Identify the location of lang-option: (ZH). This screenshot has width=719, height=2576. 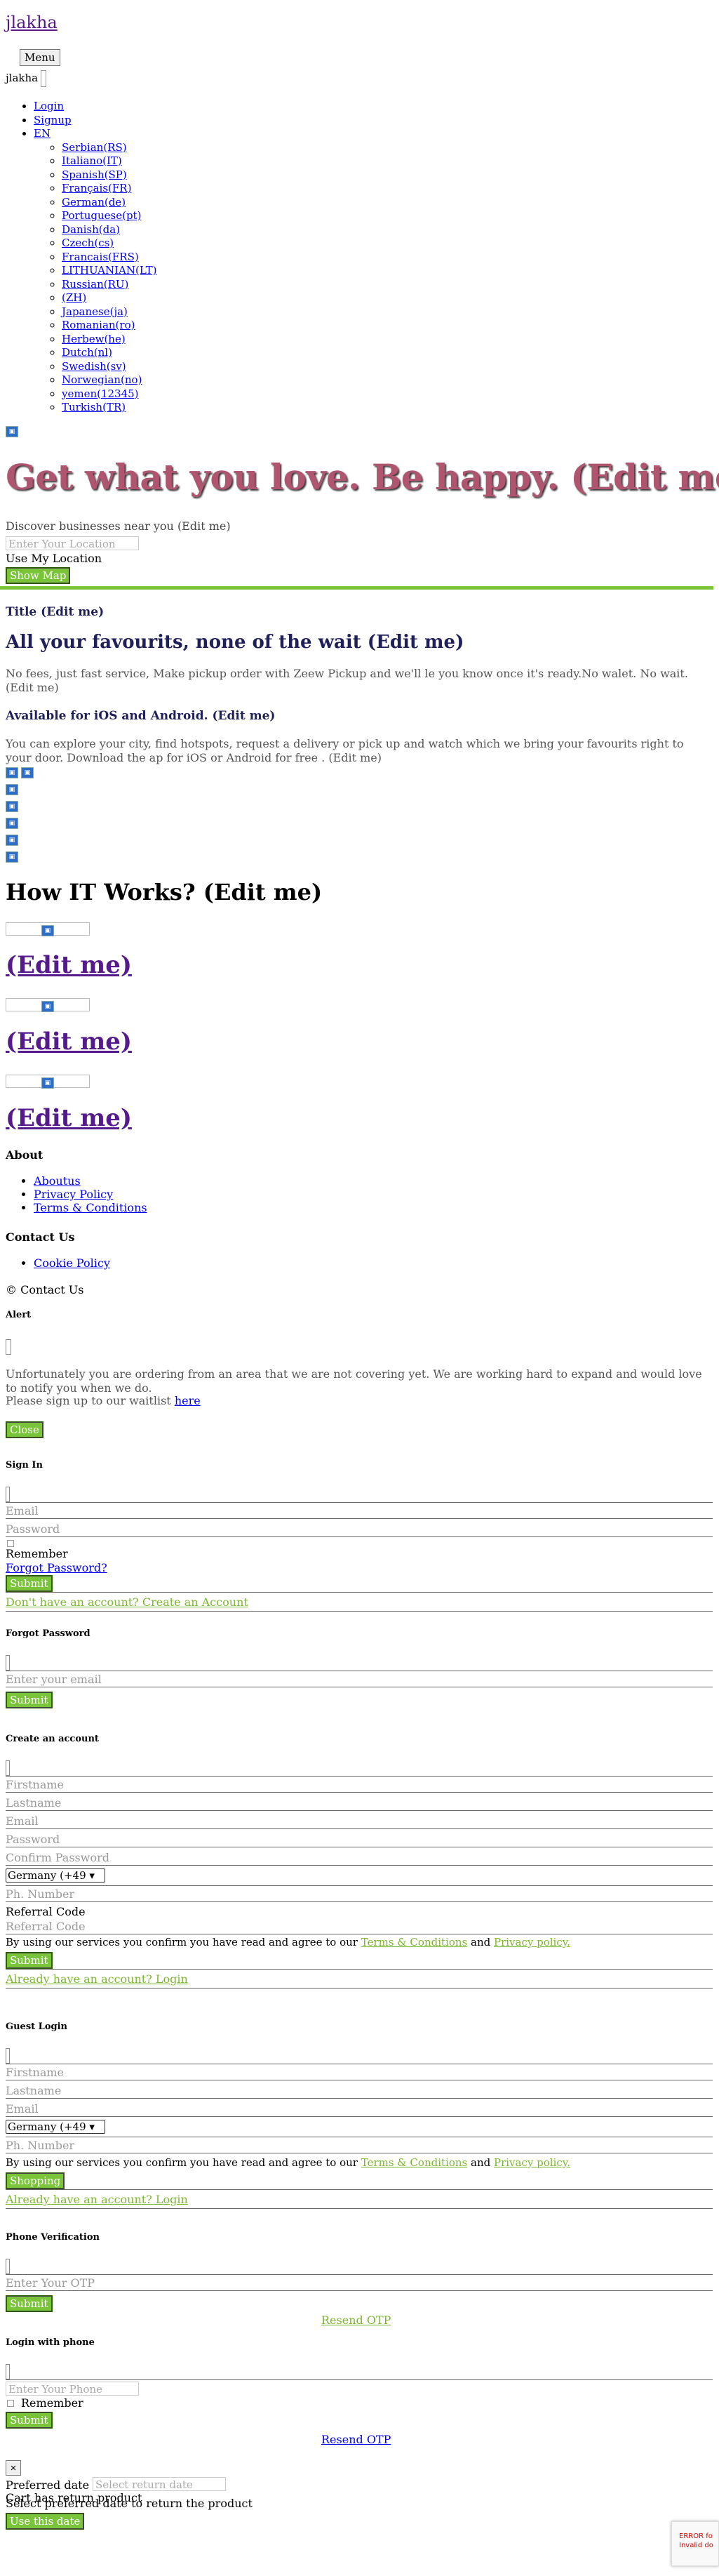
(74, 297).